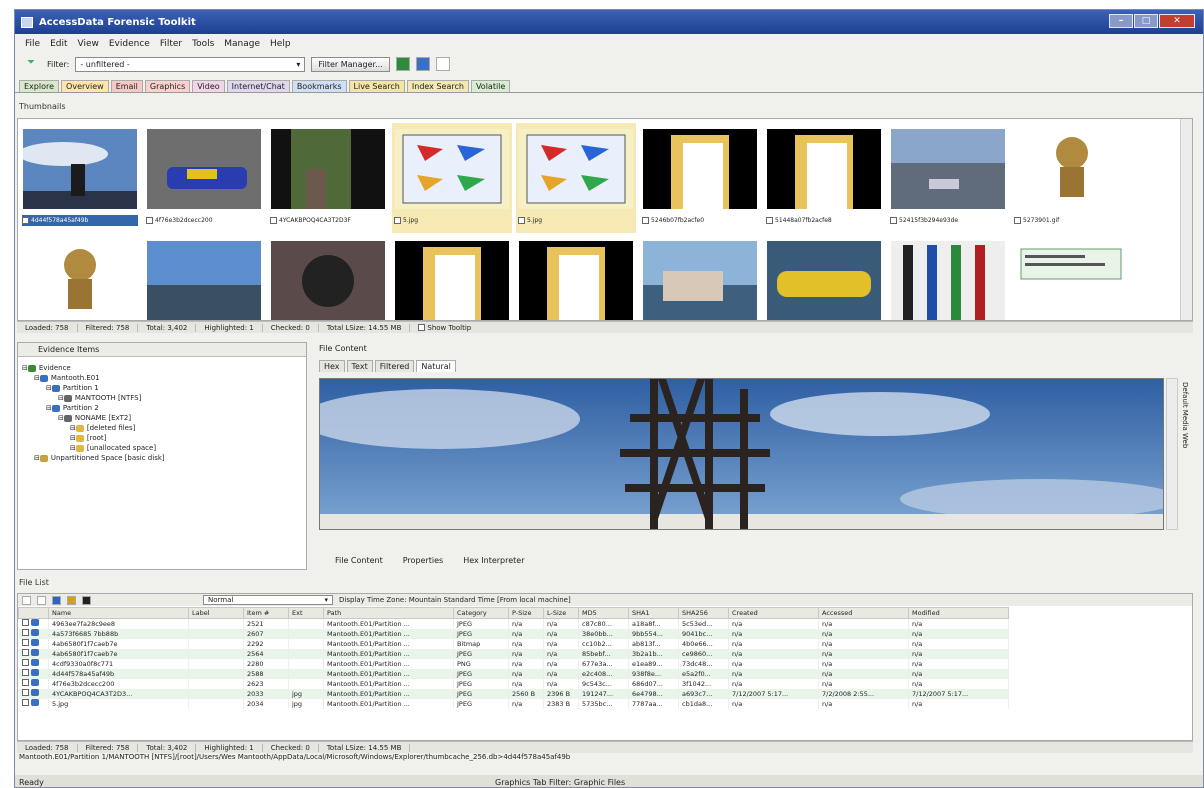 This screenshot has width=1204, height=788. I want to click on menu-help: Help, so click(280, 44).